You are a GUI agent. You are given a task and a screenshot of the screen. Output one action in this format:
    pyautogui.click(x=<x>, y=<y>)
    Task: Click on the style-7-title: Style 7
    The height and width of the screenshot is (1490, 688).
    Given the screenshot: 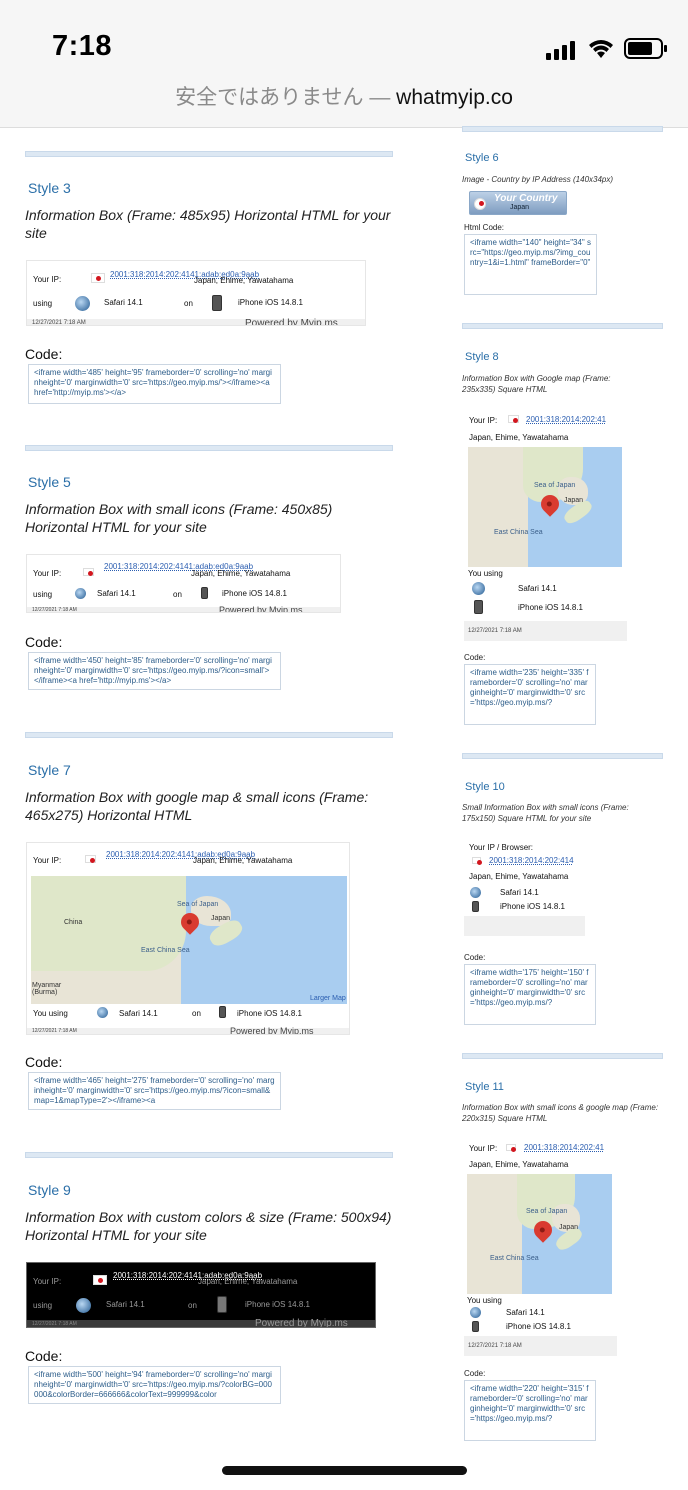 What is the action you would take?
    pyautogui.click(x=49, y=770)
    